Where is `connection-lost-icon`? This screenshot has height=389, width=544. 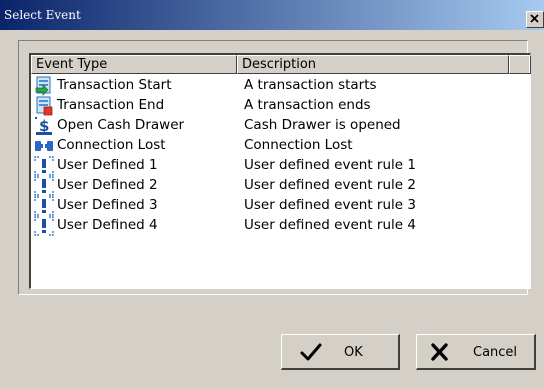 connection-lost-icon is located at coordinates (45, 146).